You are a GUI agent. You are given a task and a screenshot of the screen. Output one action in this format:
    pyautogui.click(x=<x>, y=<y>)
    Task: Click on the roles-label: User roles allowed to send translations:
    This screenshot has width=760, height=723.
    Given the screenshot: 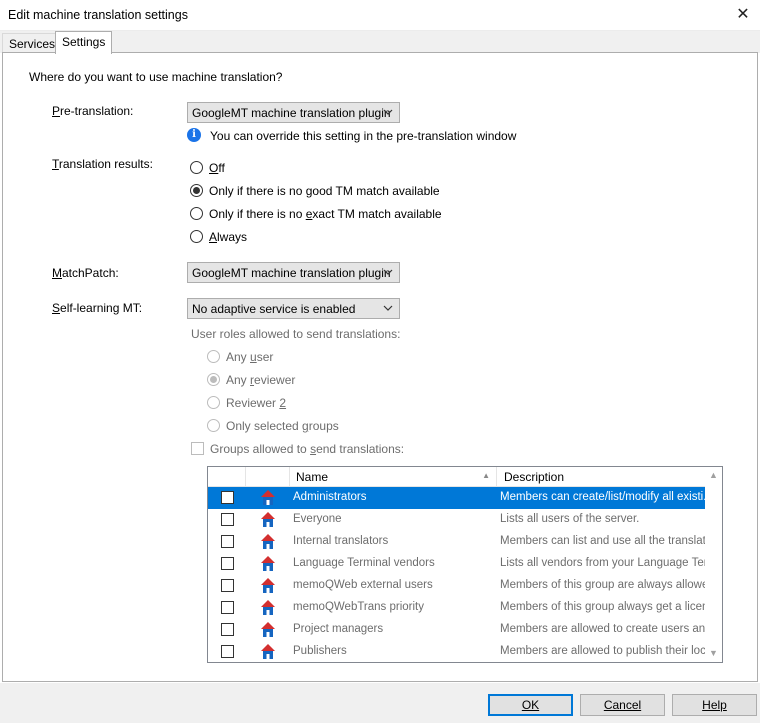 What is the action you would take?
    pyautogui.click(x=296, y=334)
    